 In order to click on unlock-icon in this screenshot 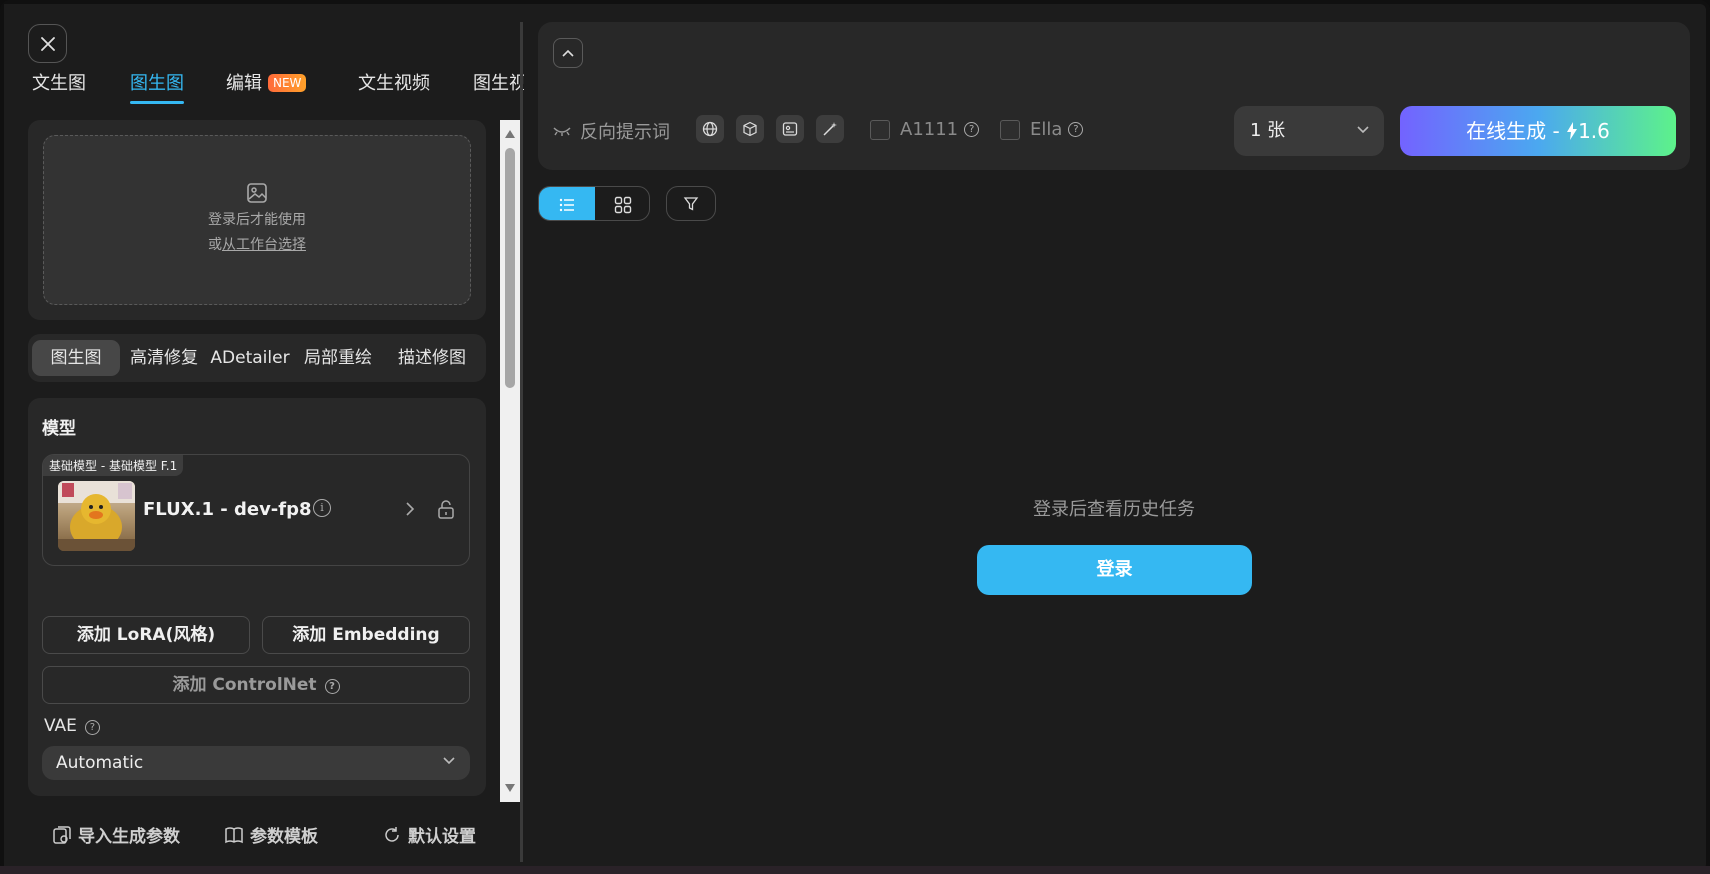, I will do `click(446, 509)`.